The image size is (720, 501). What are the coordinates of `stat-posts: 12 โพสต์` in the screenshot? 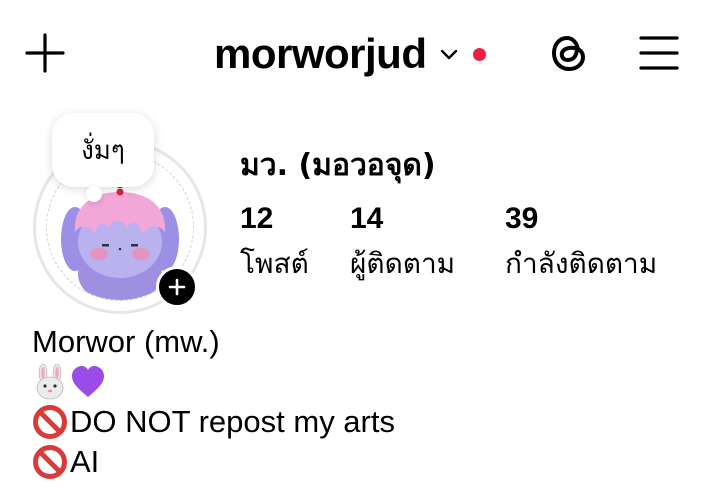 It's located at (274, 244).